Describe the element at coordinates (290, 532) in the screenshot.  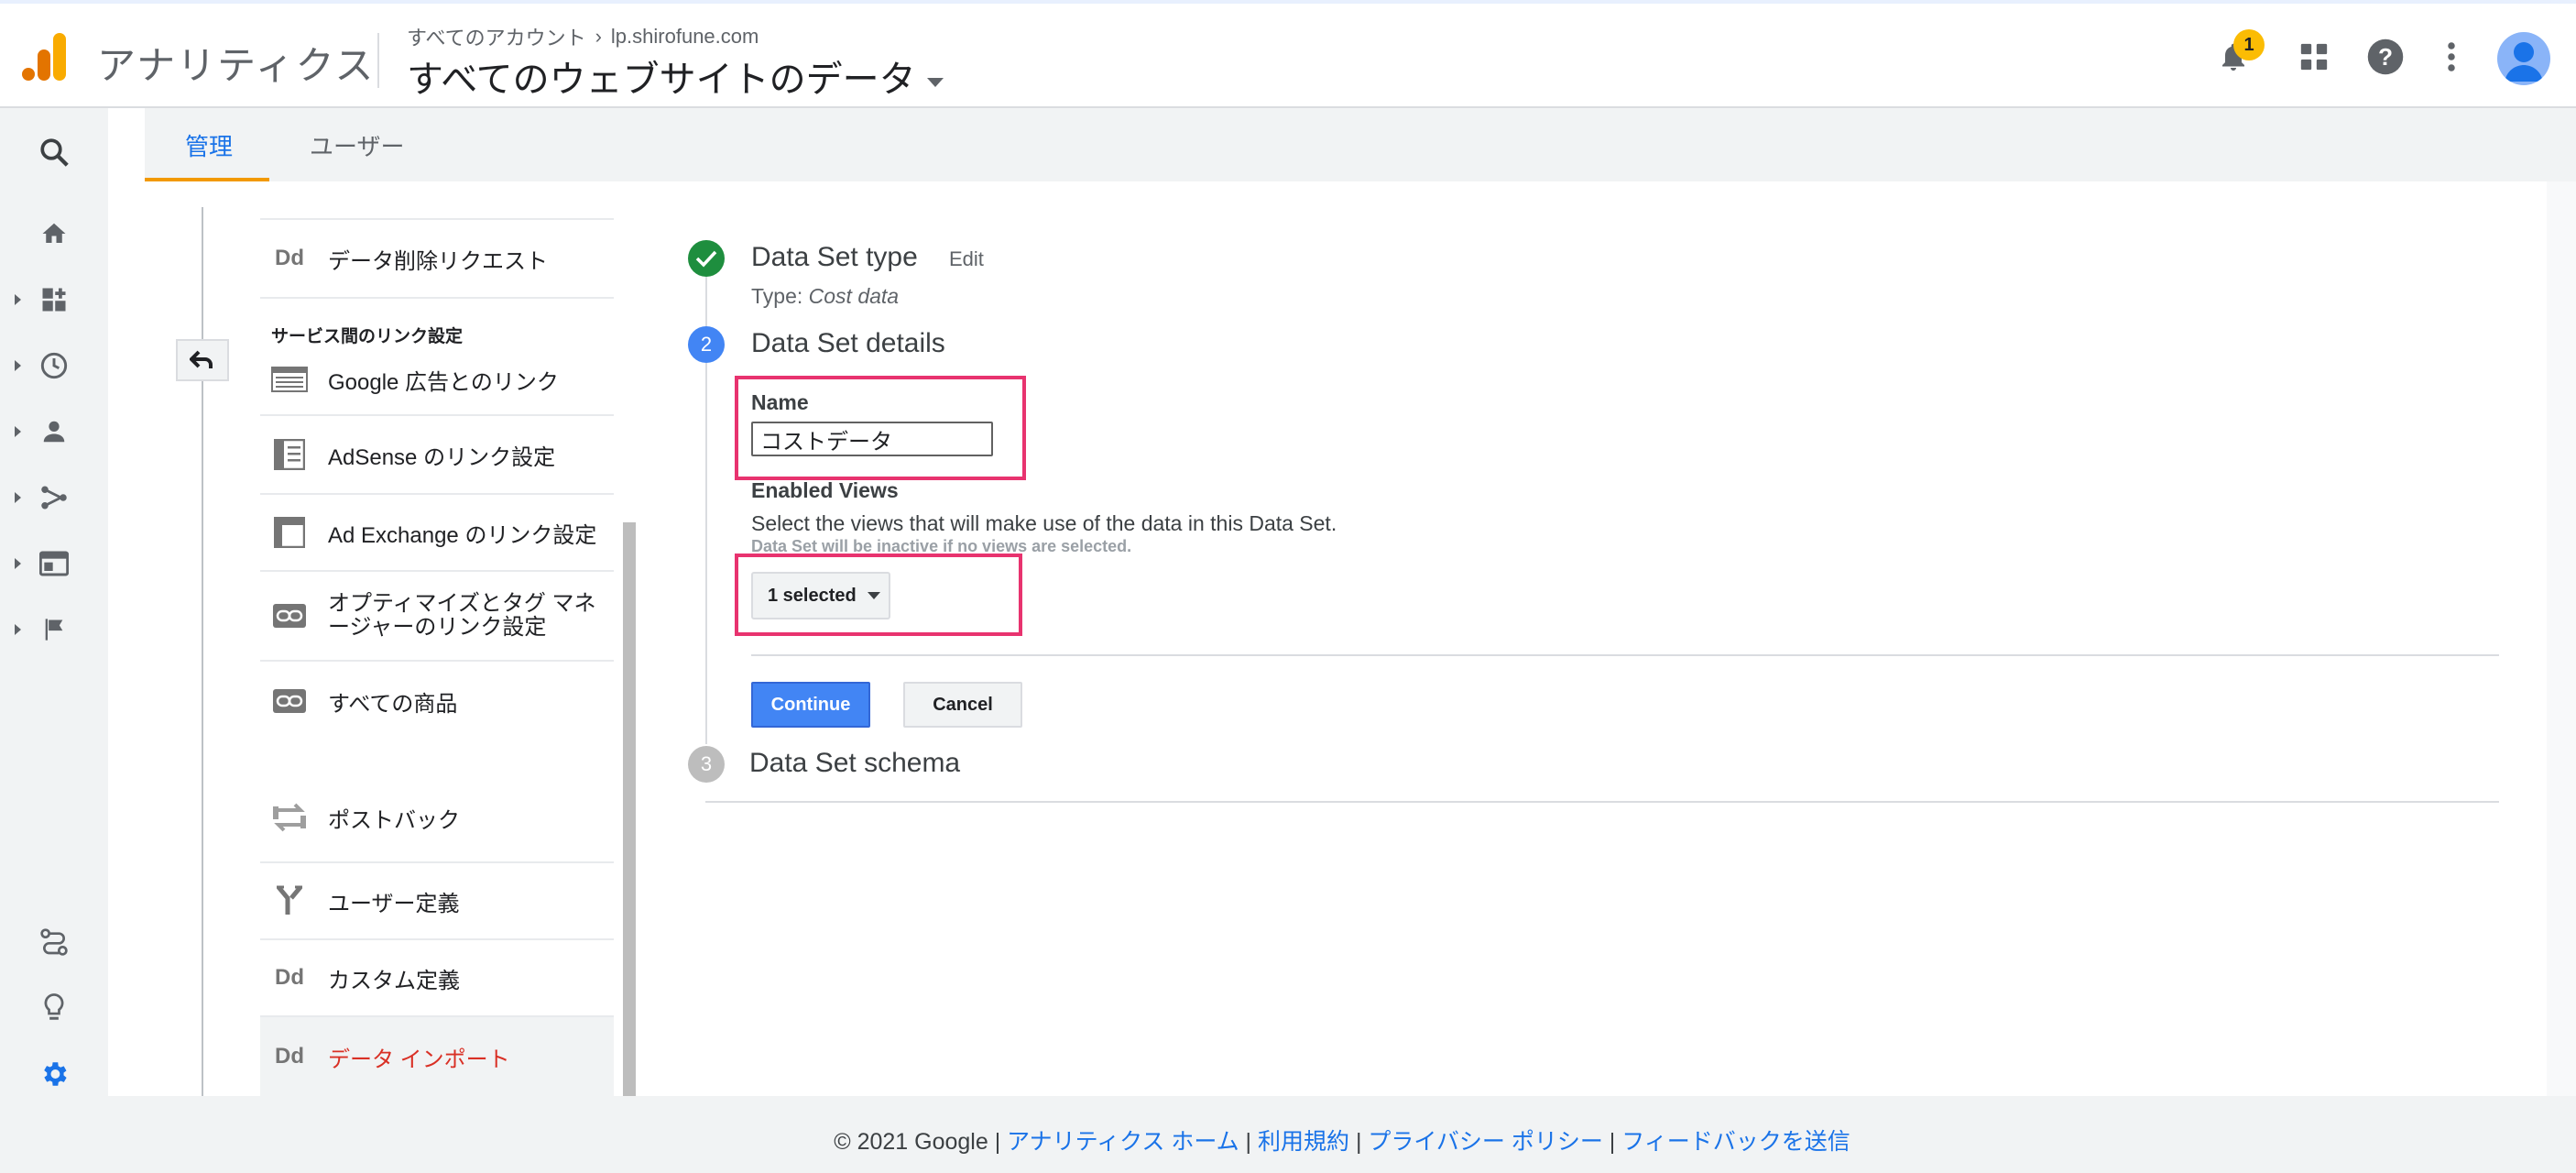
I see `ad-exchange-icon` at that location.